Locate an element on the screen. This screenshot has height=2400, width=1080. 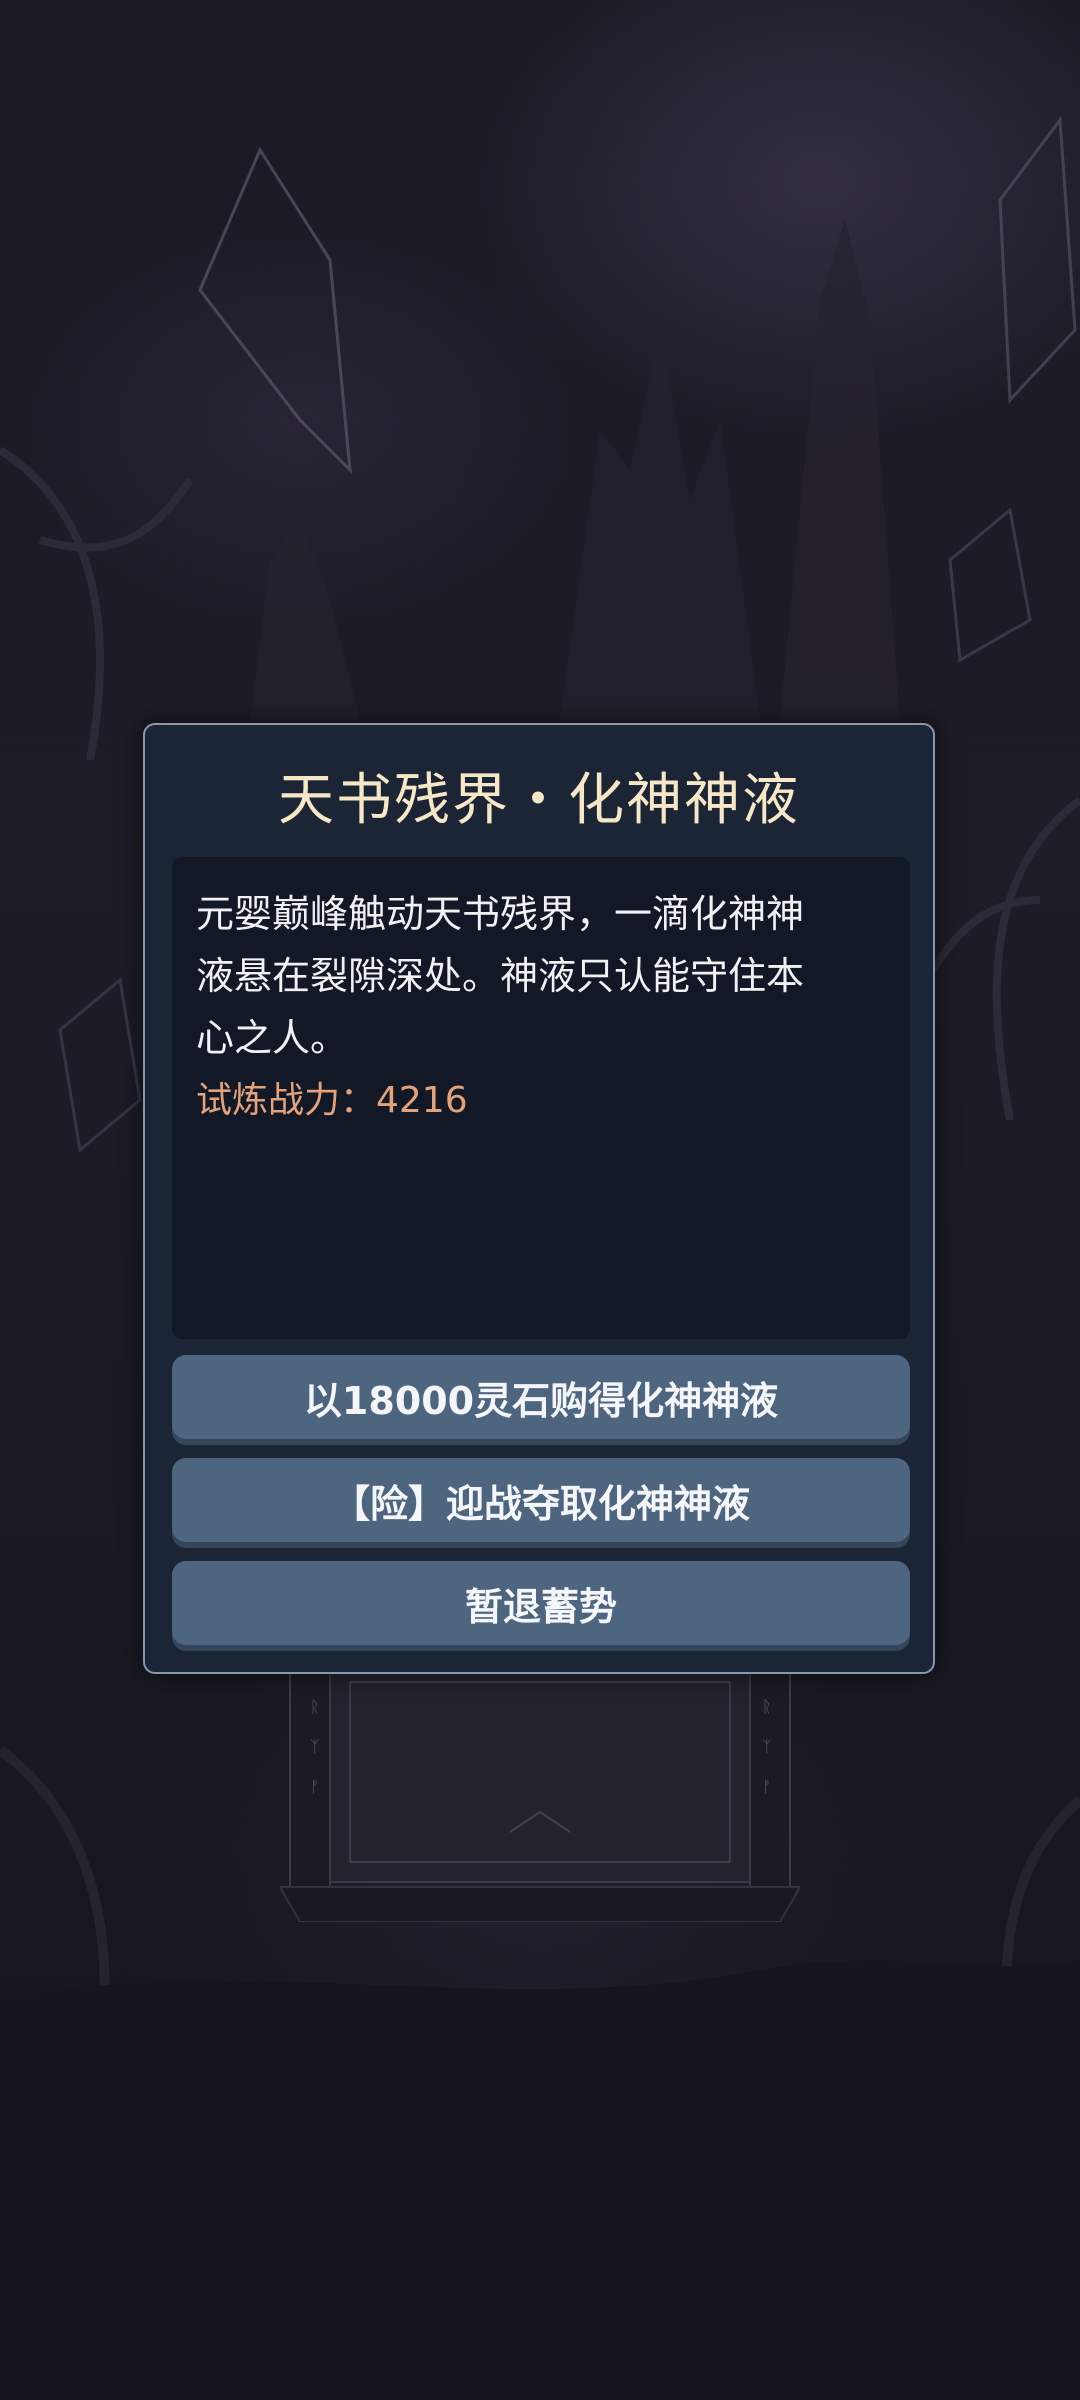
stone-tablet-stand: ᚱ ᛉ ᚠ ᚱ ᛉ ᚠ is located at coordinates (540, 1797).